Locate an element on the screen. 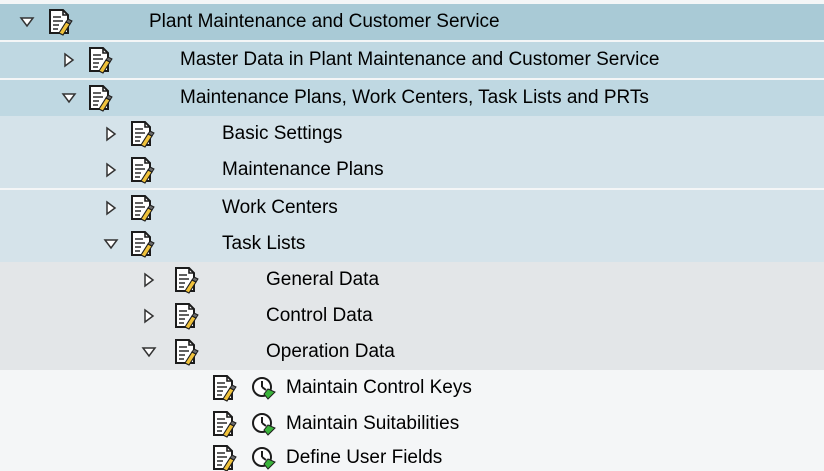  tree-node-general-data: General Data is located at coordinates (412, 280).